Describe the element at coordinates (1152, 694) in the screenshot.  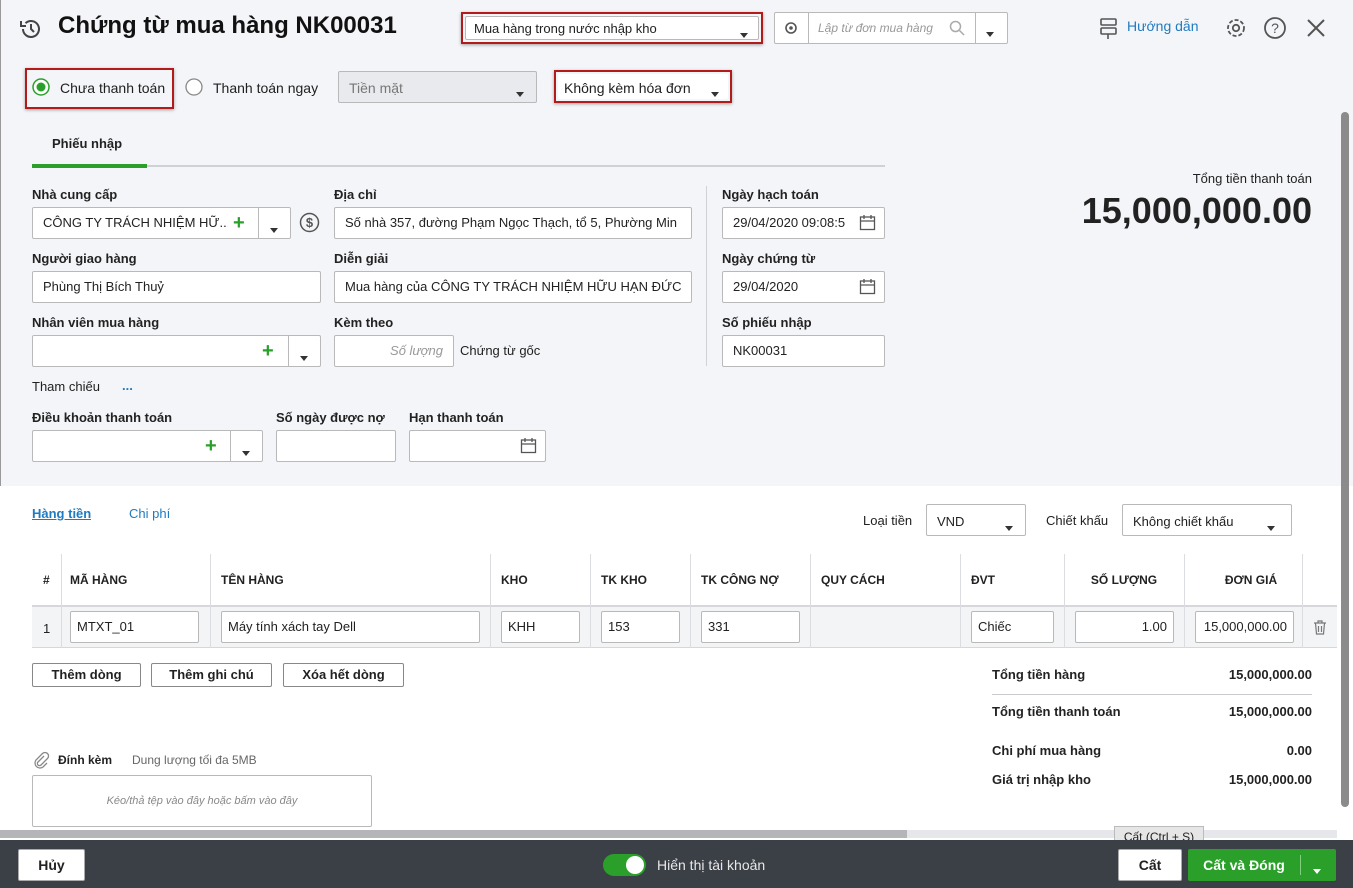
I see `summary-divider` at that location.